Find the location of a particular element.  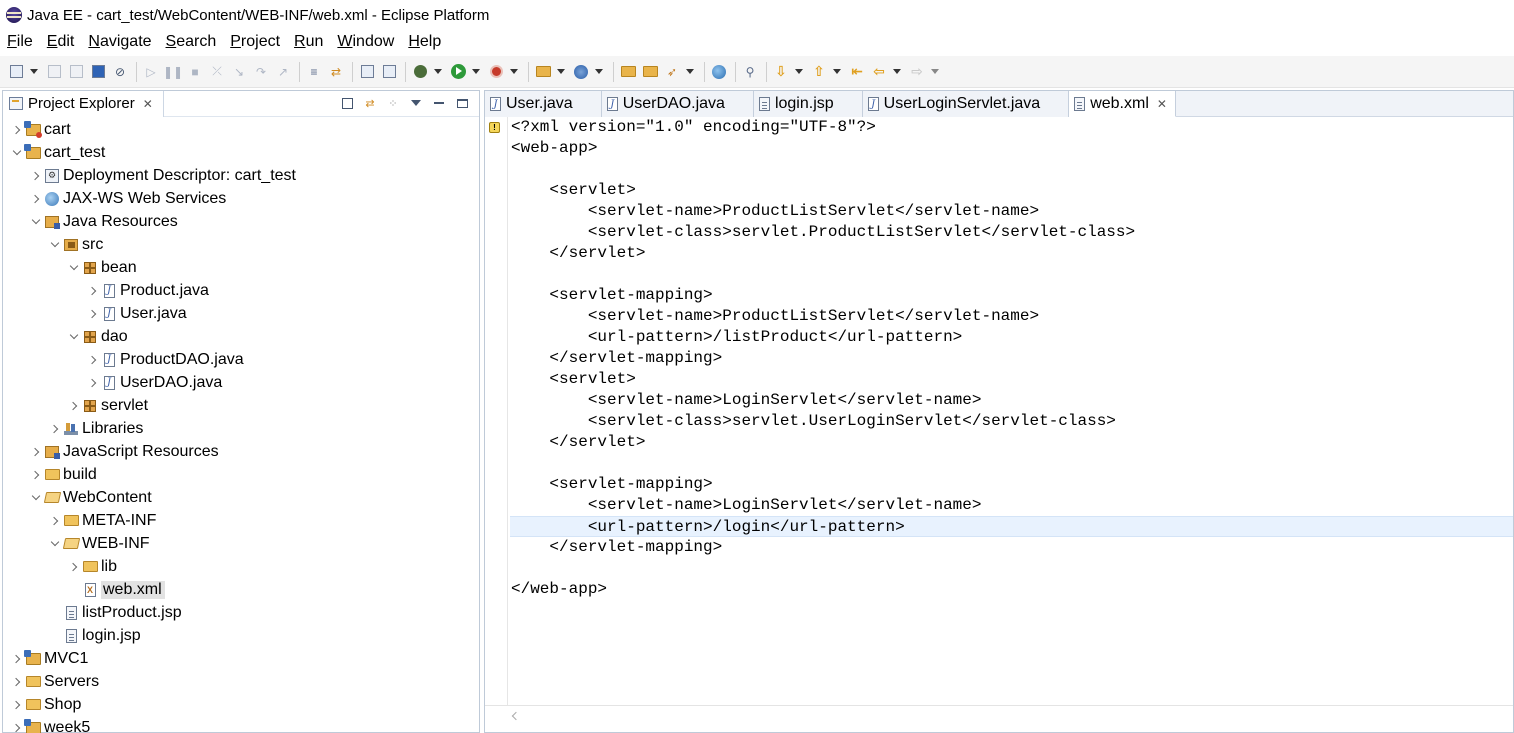

back-icon: ⇦ is located at coordinates (879, 71).